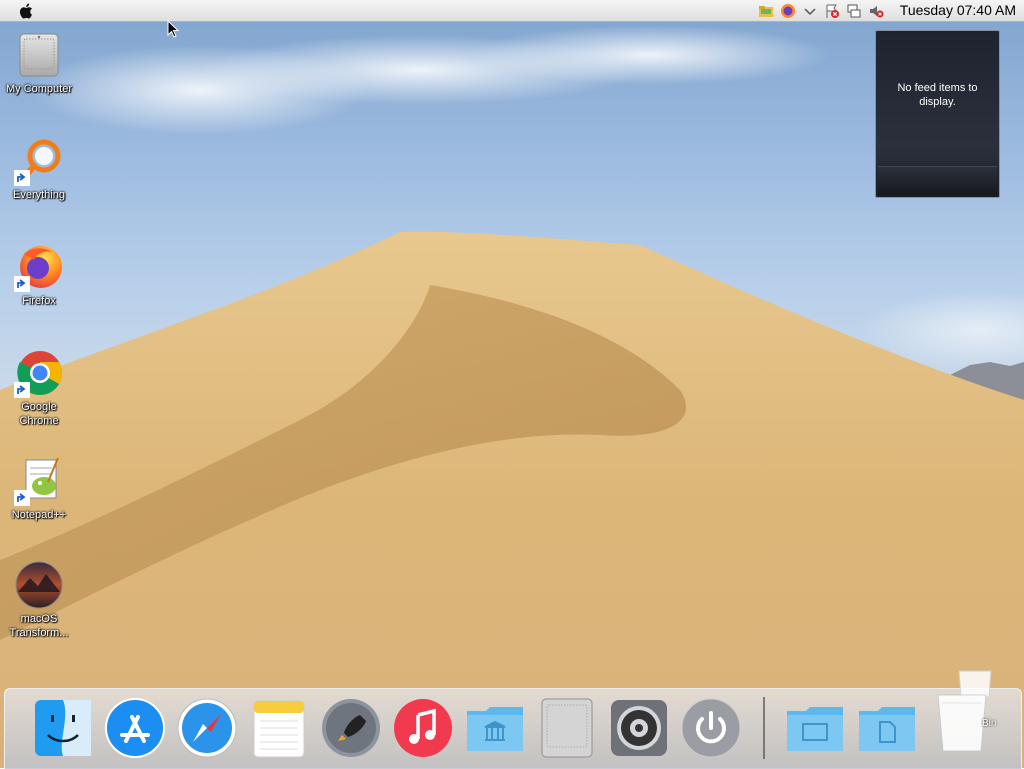 This screenshot has height=769, width=1024. Describe the element at coordinates (512, 11) in the screenshot. I see `menu-bar: Tuesday 07:40 AM` at that location.